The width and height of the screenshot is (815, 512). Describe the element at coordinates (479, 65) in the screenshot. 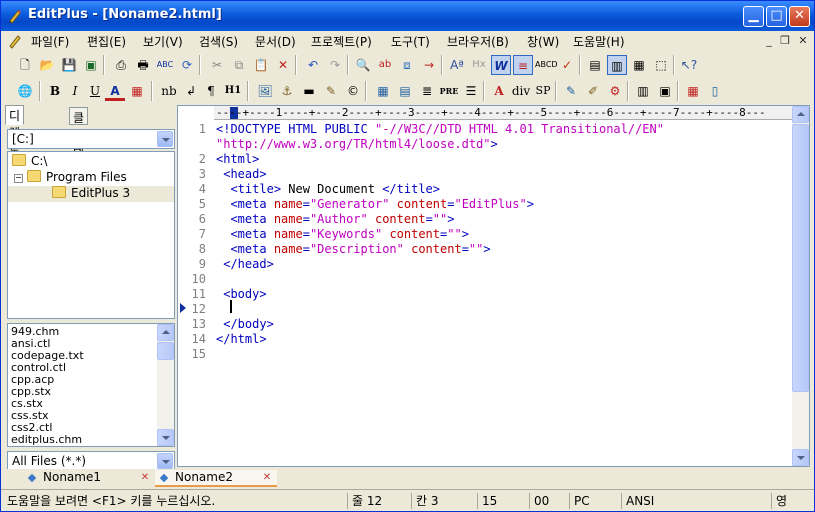

I see `hex-view-icon: Hx` at that location.